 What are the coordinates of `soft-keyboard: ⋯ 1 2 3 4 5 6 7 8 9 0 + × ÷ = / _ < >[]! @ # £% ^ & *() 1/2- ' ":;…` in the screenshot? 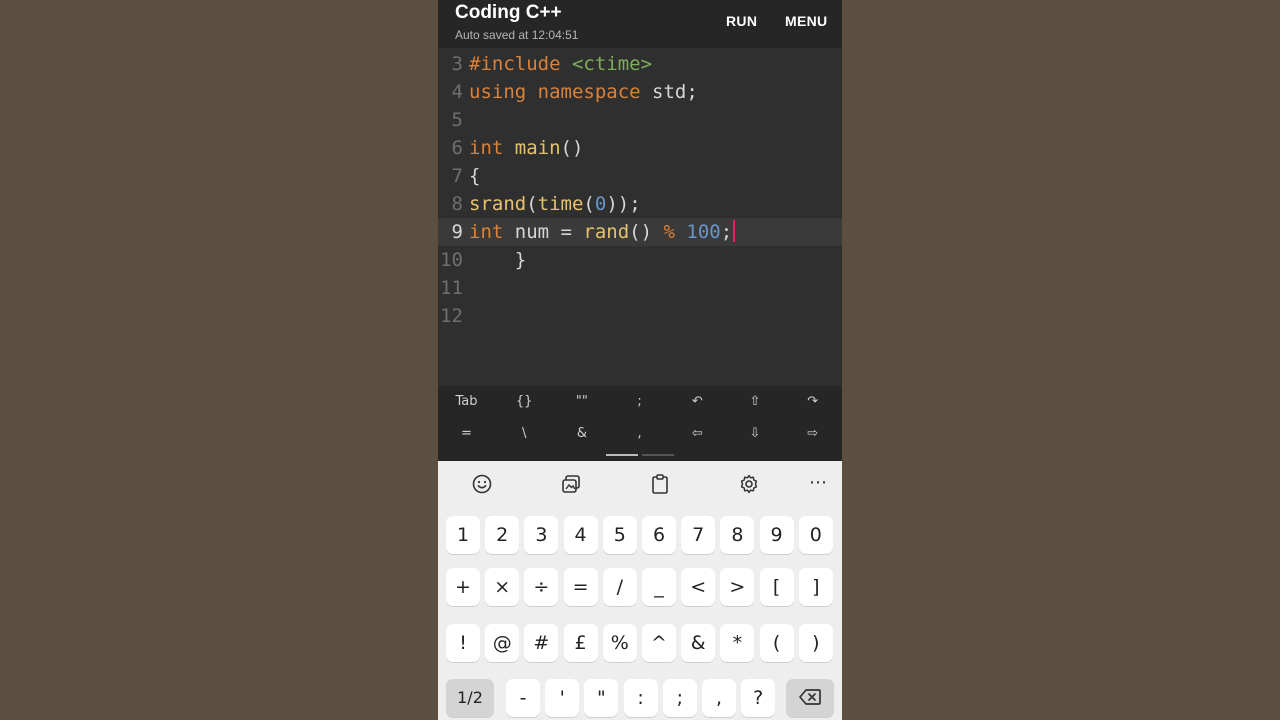 It's located at (640, 590).